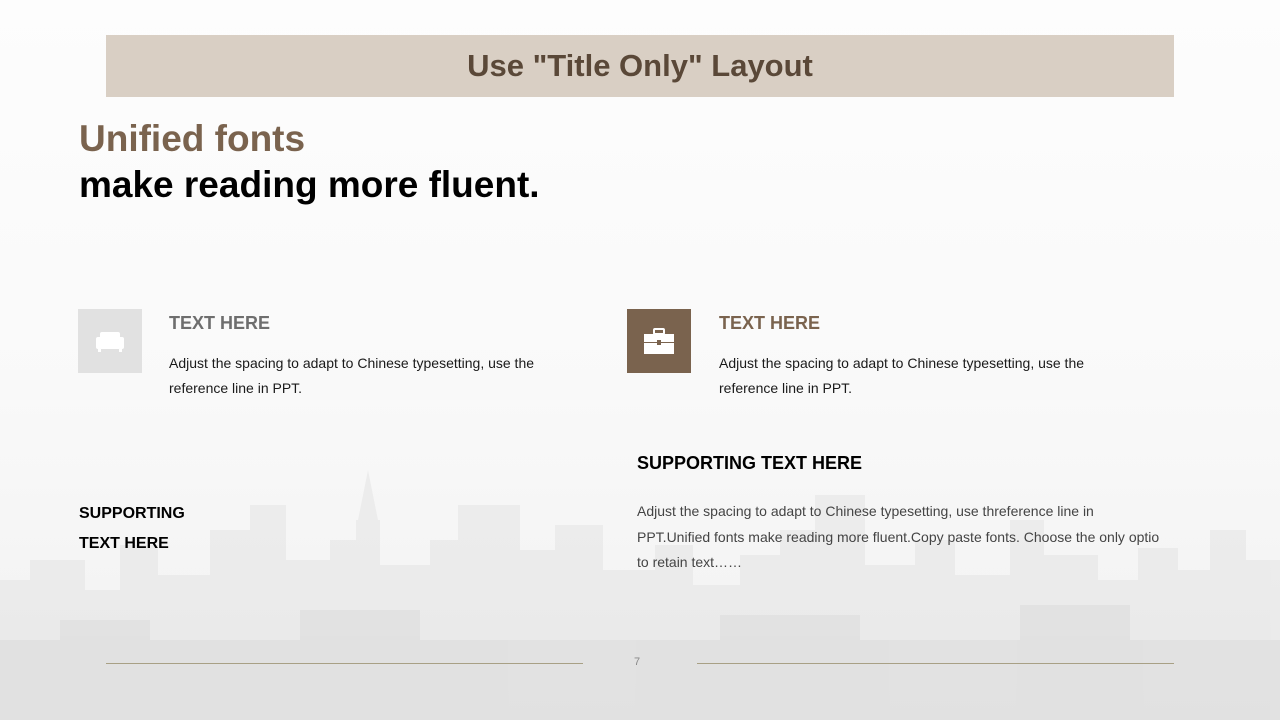 This screenshot has width=1280, height=720. What do you see at coordinates (132, 513) in the screenshot?
I see `supporting-left-line-1: SUPPORTING` at bounding box center [132, 513].